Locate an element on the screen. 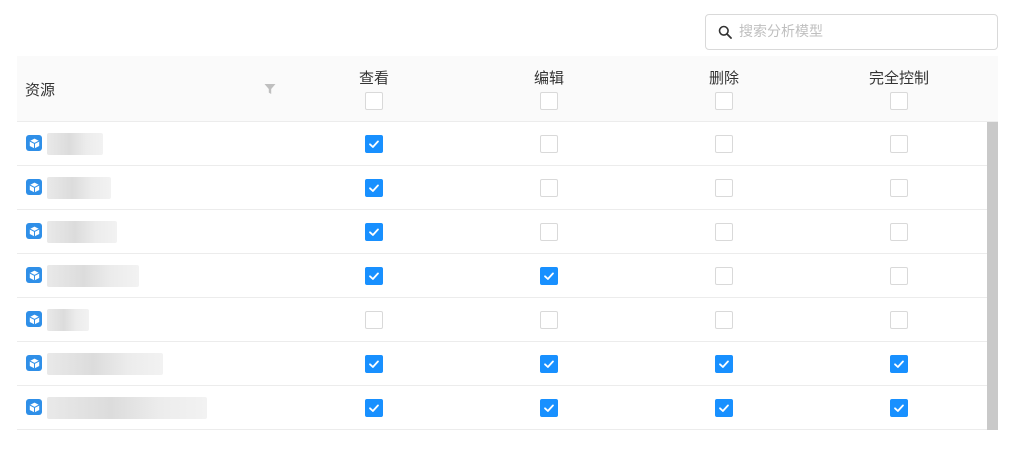 This screenshot has width=1020, height=458. column-header-delete: 删除 is located at coordinates (724, 89).